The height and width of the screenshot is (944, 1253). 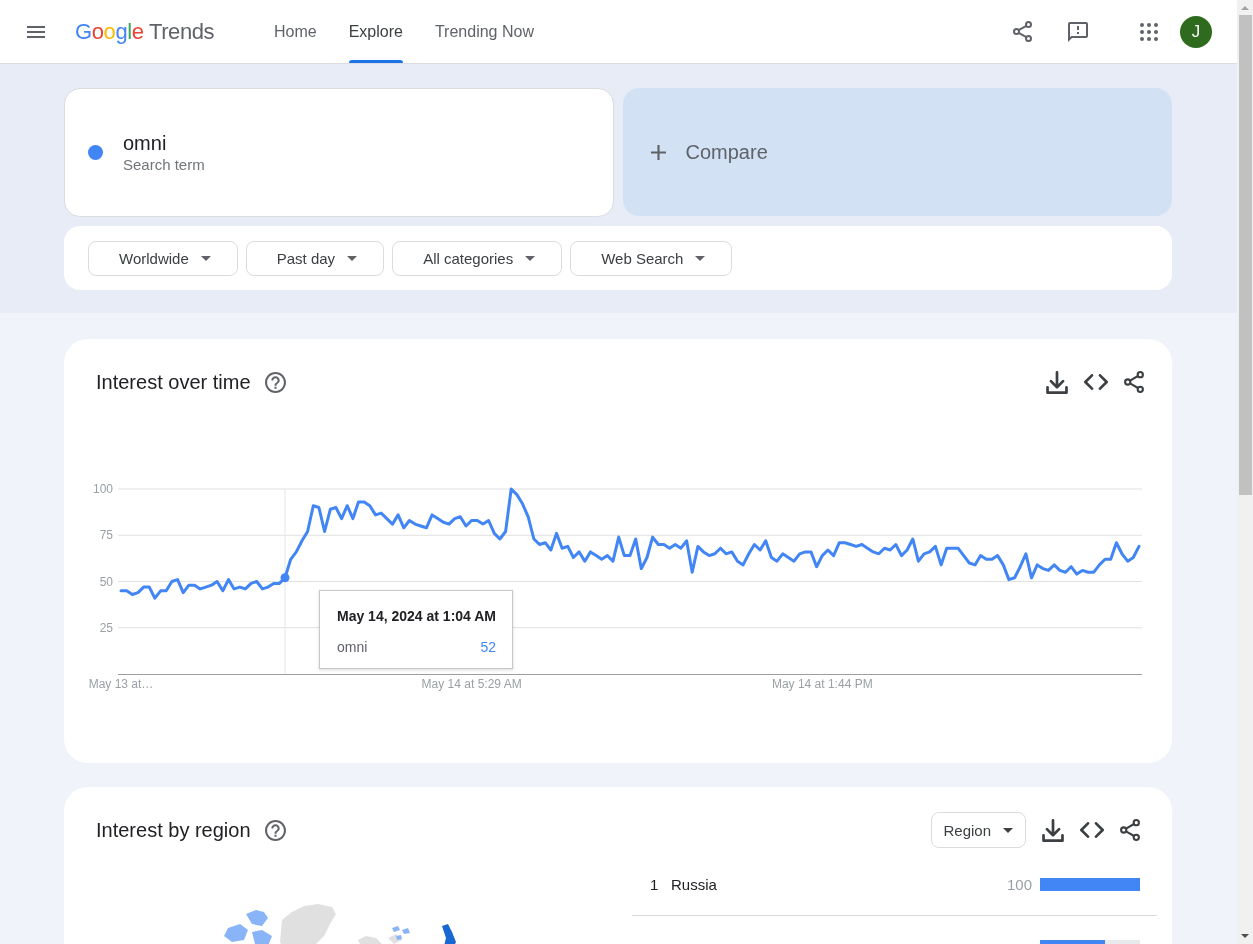 What do you see at coordinates (173, 830) in the screenshot?
I see `card-title: Interest by region` at bounding box center [173, 830].